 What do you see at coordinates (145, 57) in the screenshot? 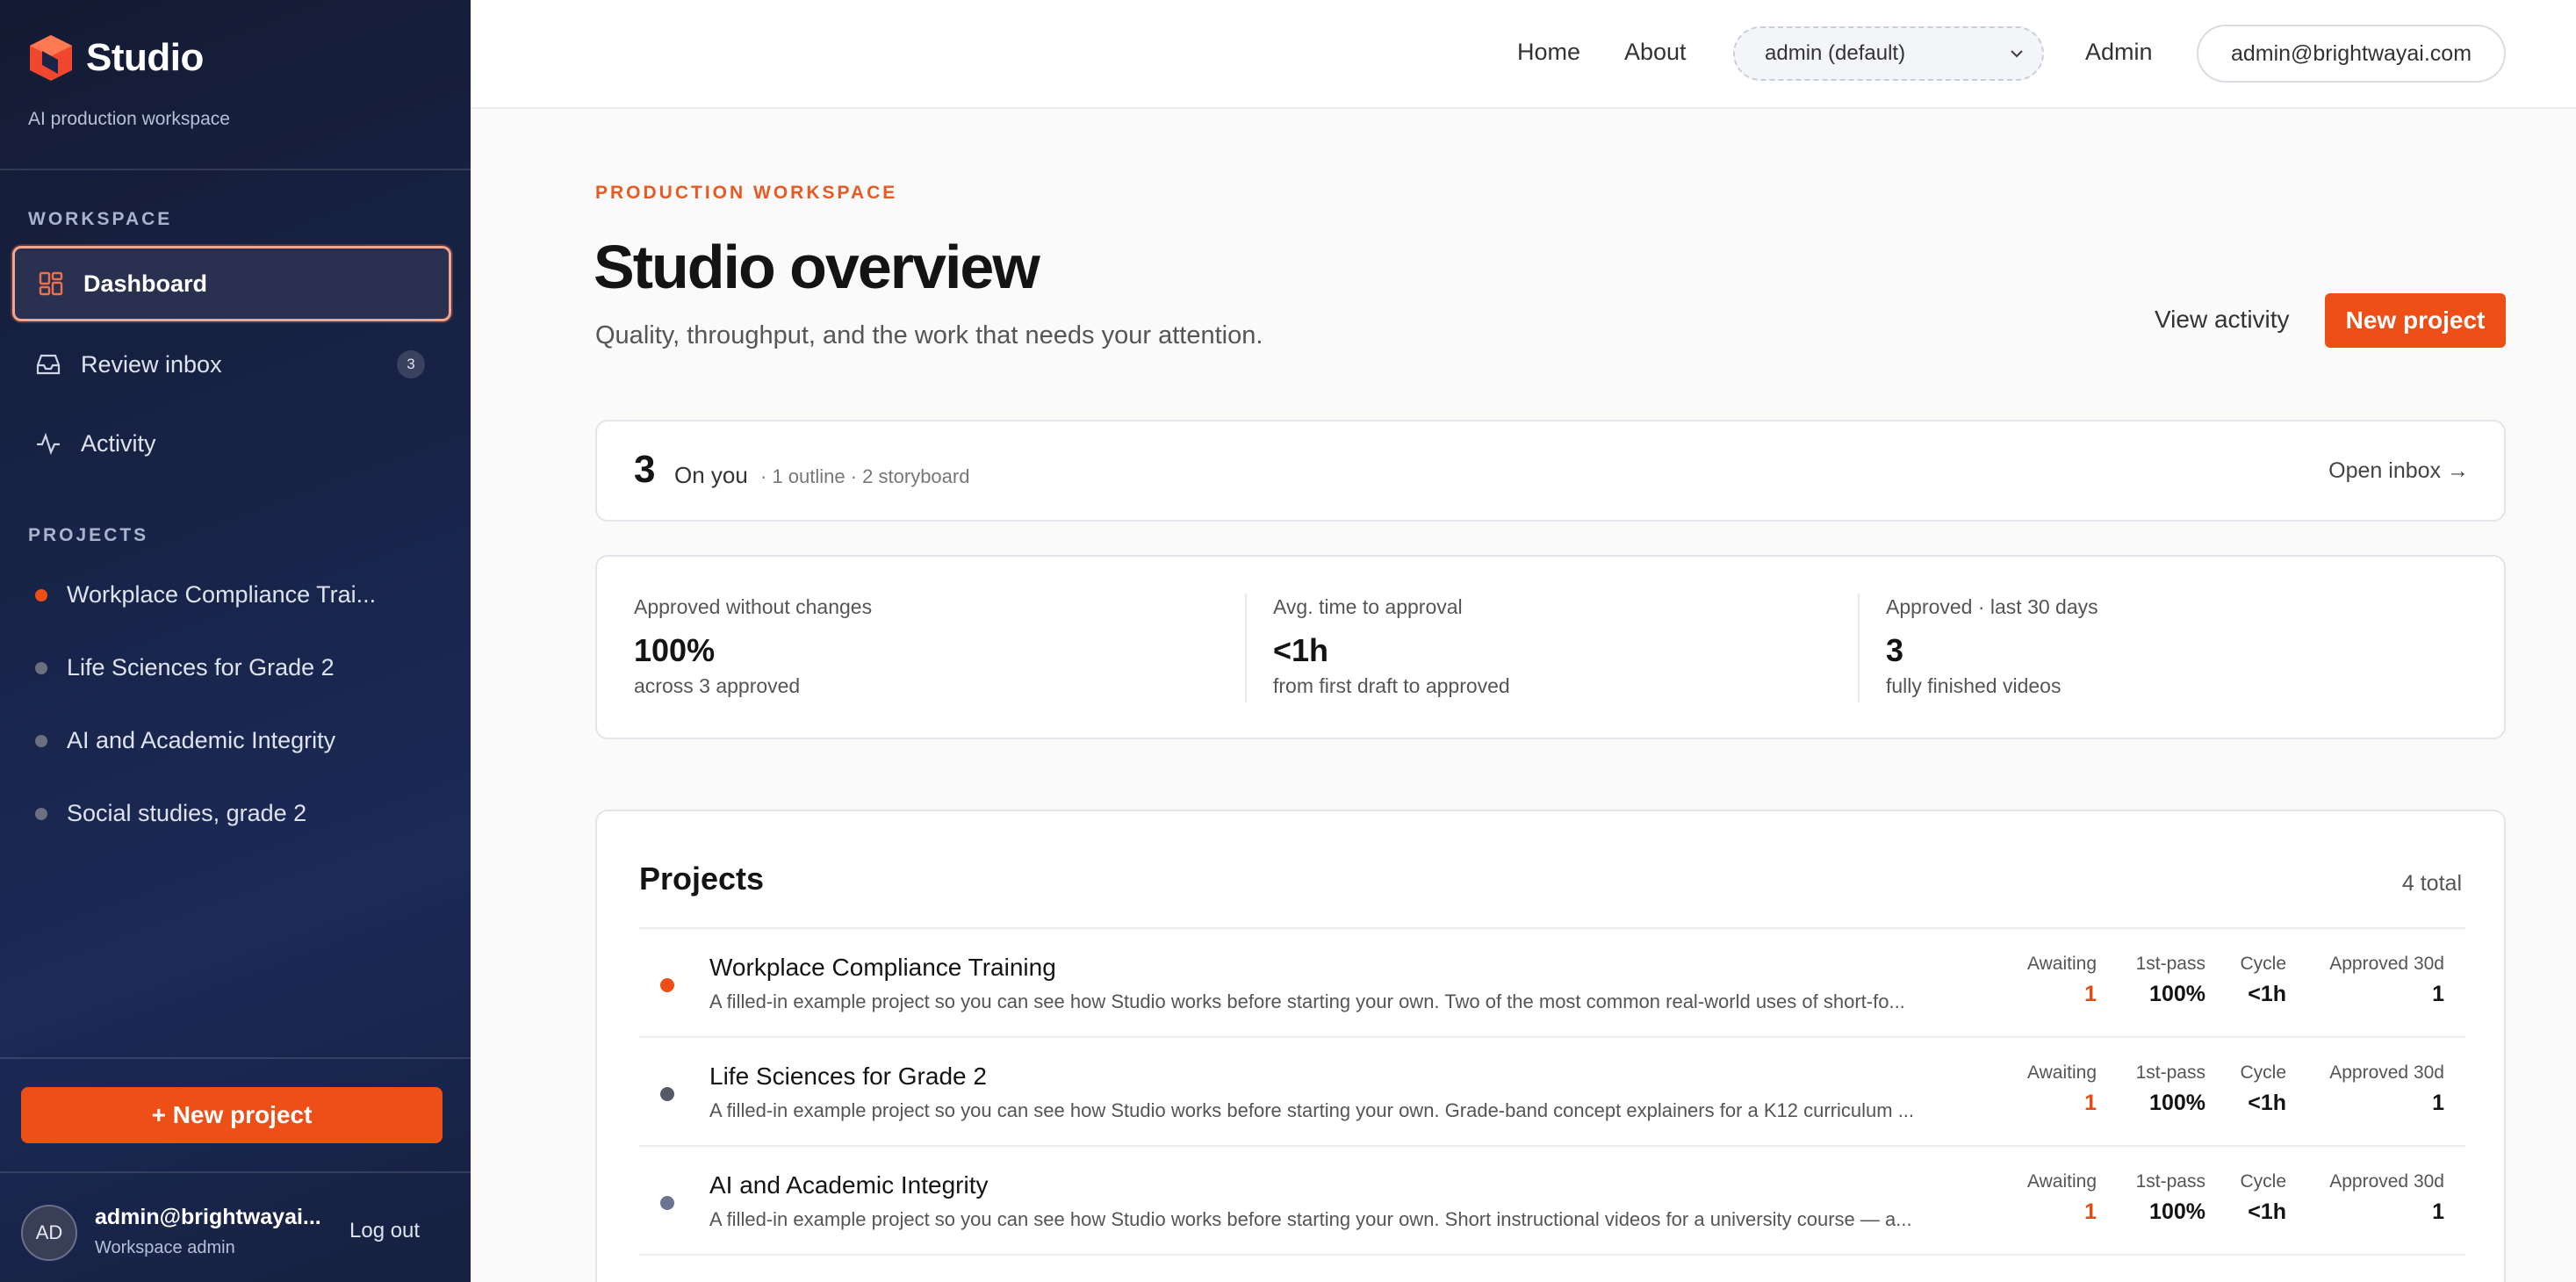
I see `brand-name: Studio` at bounding box center [145, 57].